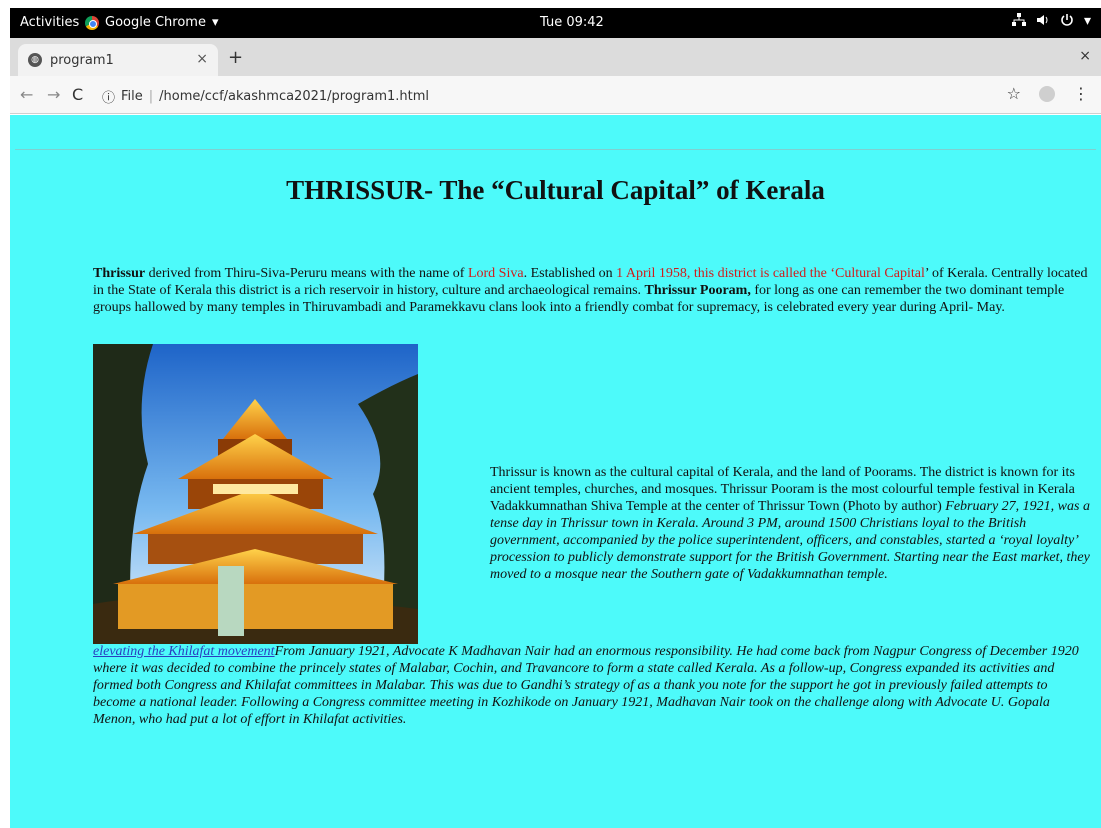 Image resolution: width=1101 pixels, height=828 pixels. Describe the element at coordinates (1051, 21) in the screenshot. I see `status-area: ▾` at that location.